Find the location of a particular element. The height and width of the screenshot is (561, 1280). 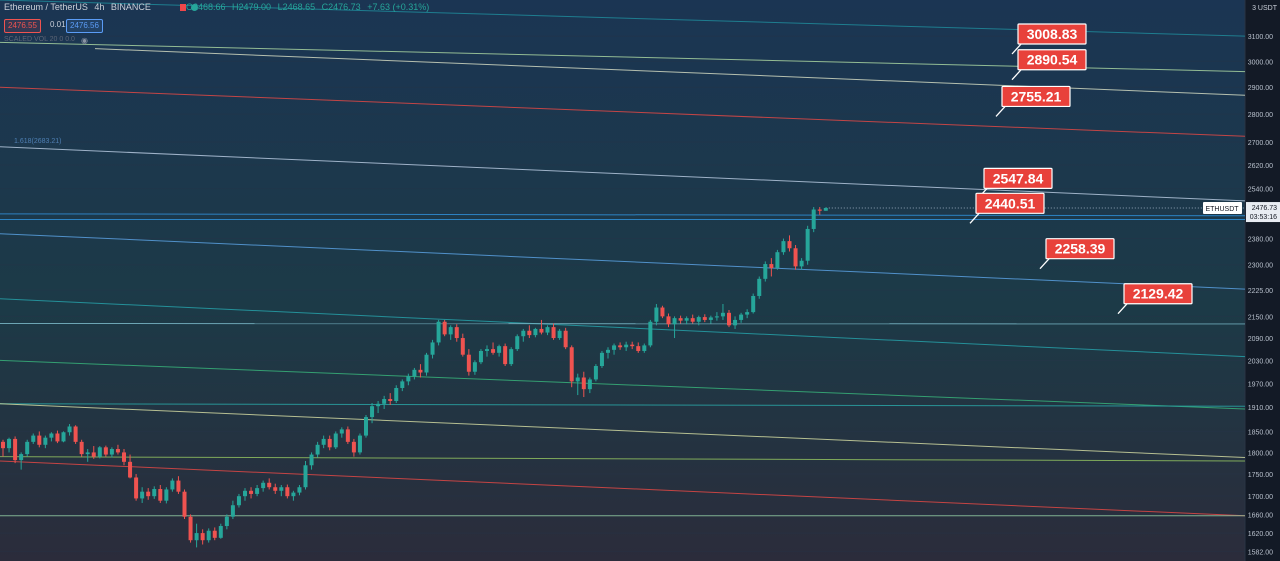

eye-icon: ◉ is located at coordinates (87, 41).